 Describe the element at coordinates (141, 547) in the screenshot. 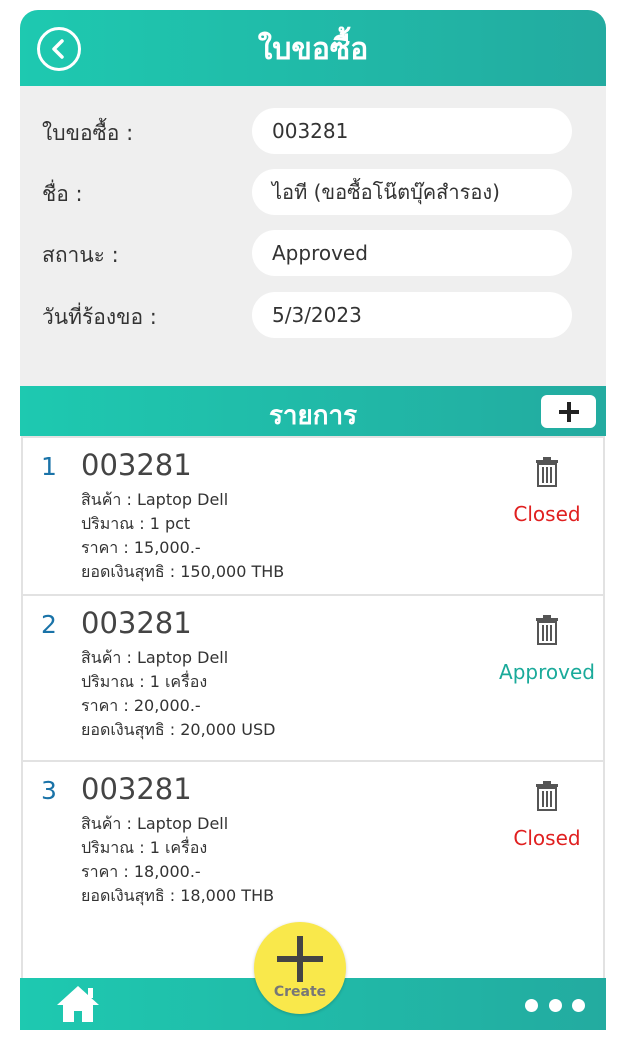

I see `item-price: ราคา : 15,000.-` at that location.